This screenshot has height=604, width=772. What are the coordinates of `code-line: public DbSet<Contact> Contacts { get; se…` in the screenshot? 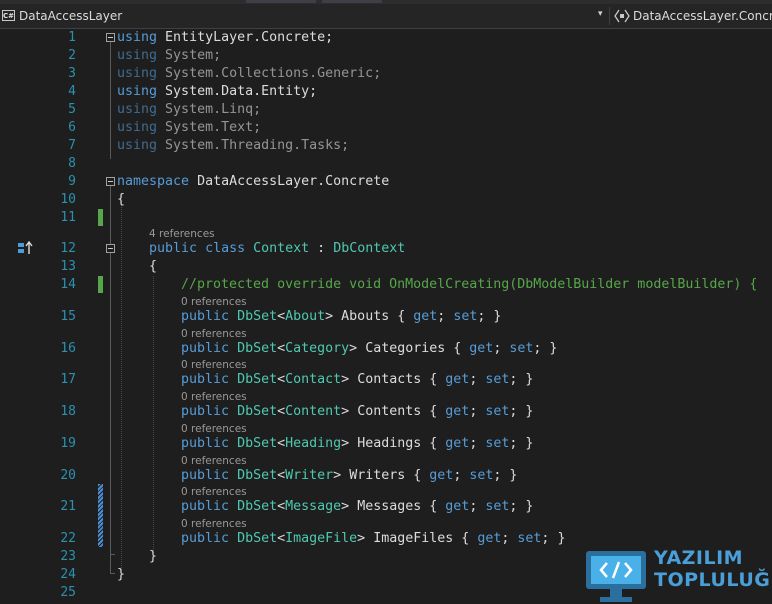 It's located at (357, 380).